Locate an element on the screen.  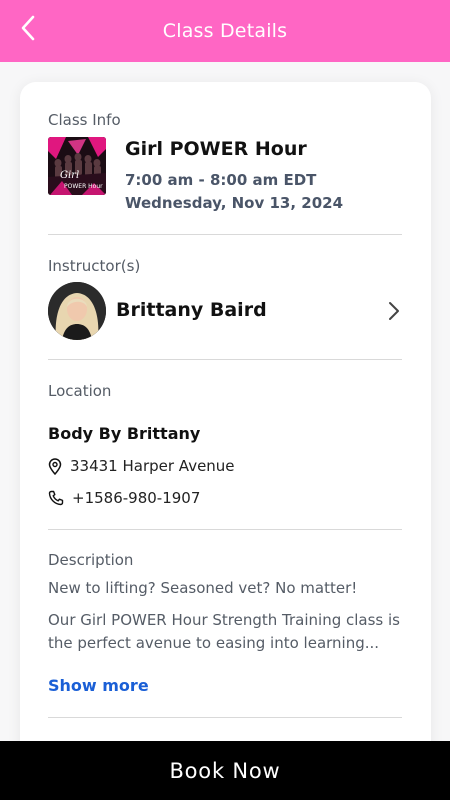
address-text: 33431 Harper Avenue is located at coordinates (152, 466).